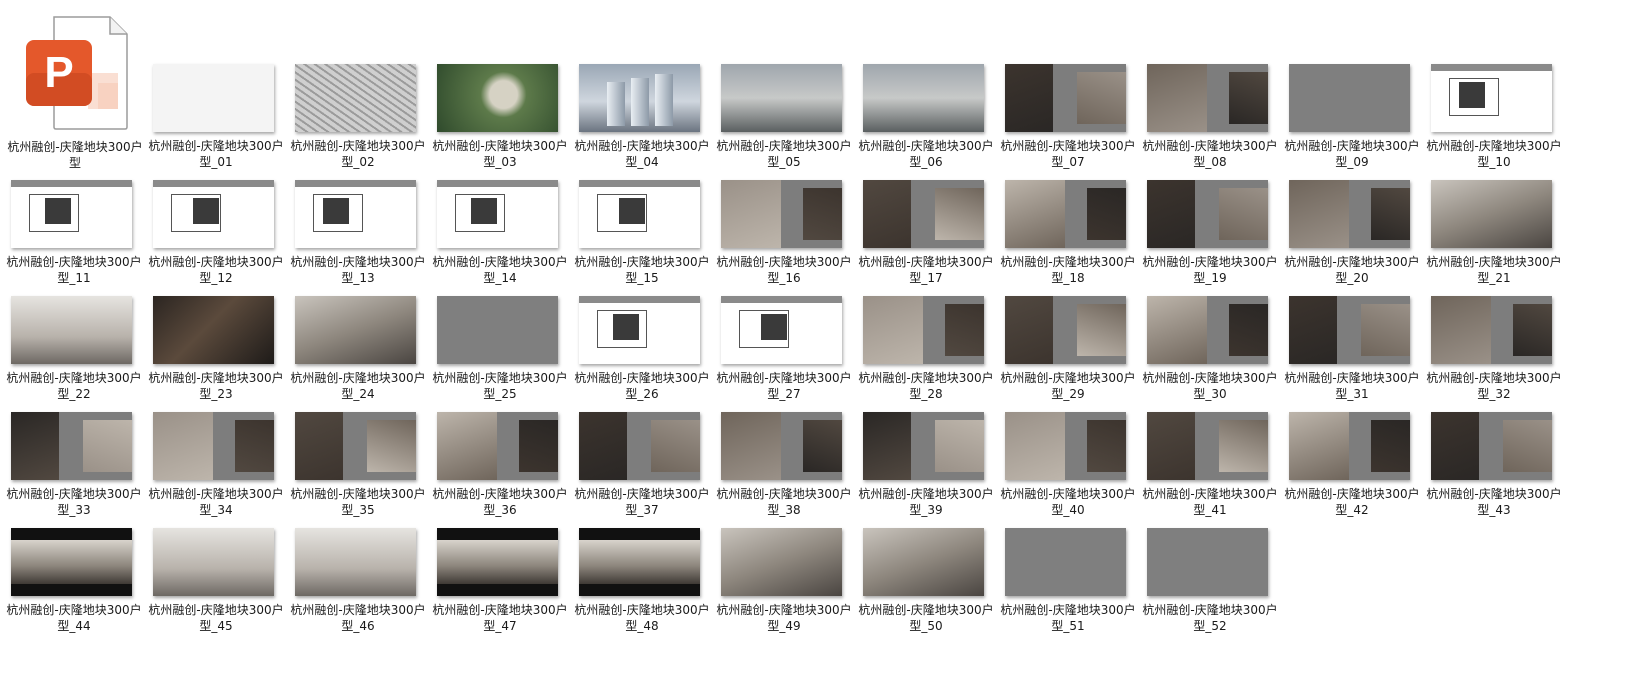 This screenshot has width=1633, height=677. What do you see at coordinates (74, 236) in the screenshot?
I see `slide-thumbnail-item: 杭州融创-庆隆地块300户型_11` at bounding box center [74, 236].